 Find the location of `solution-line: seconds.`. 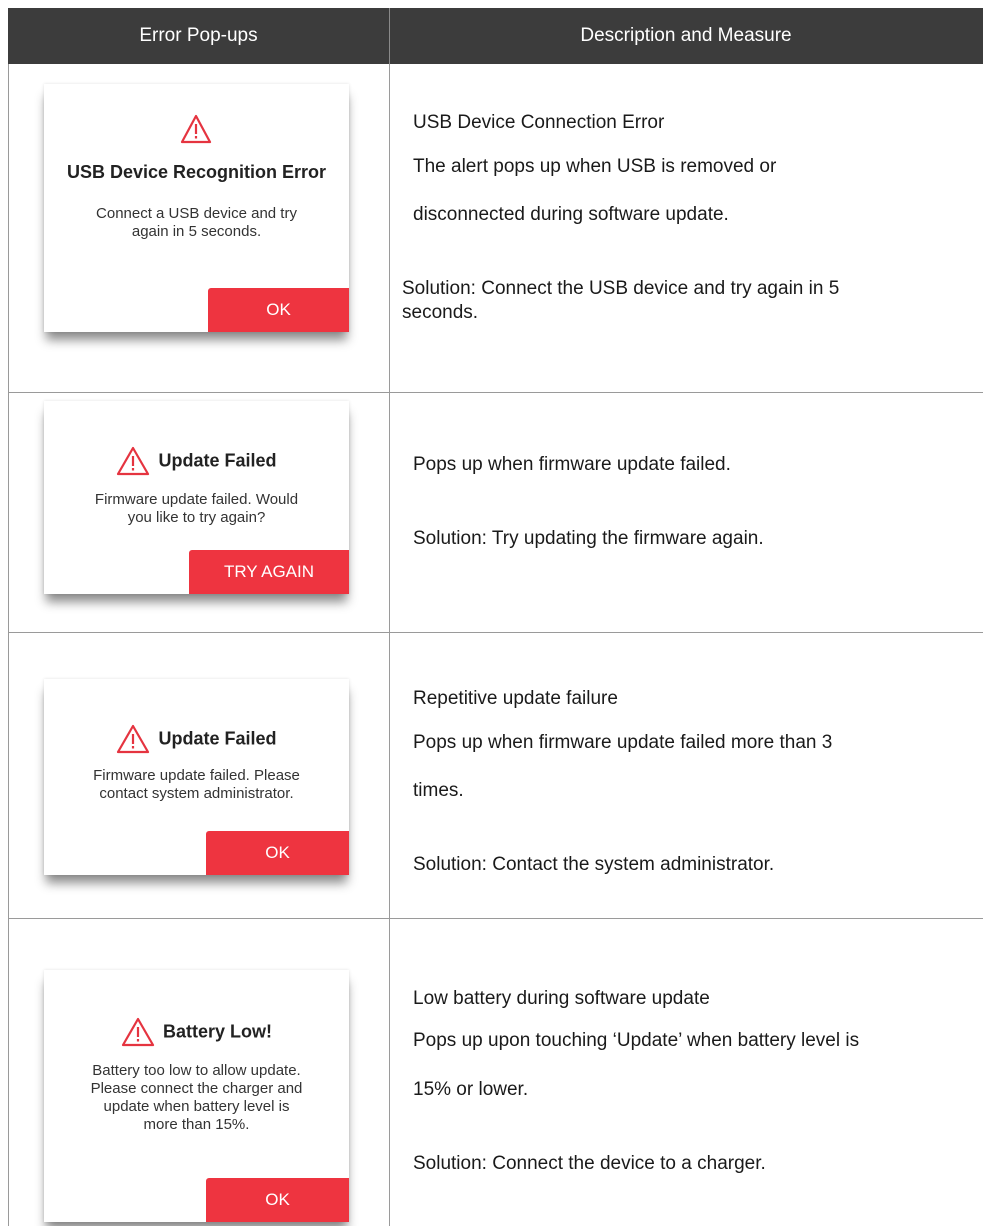

solution-line: seconds. is located at coordinates (440, 312).